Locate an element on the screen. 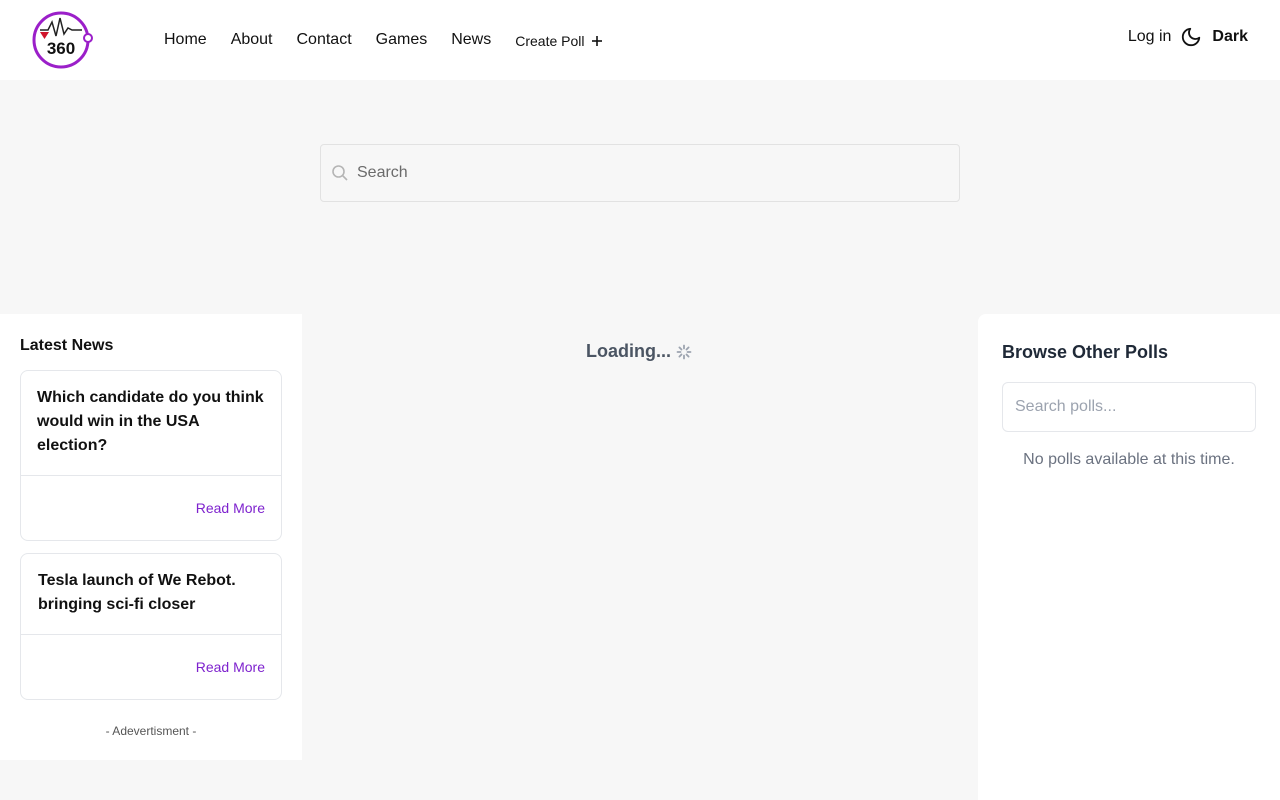 This screenshot has height=800, width=1280. create-poll-button: Create Poll is located at coordinates (558, 41).